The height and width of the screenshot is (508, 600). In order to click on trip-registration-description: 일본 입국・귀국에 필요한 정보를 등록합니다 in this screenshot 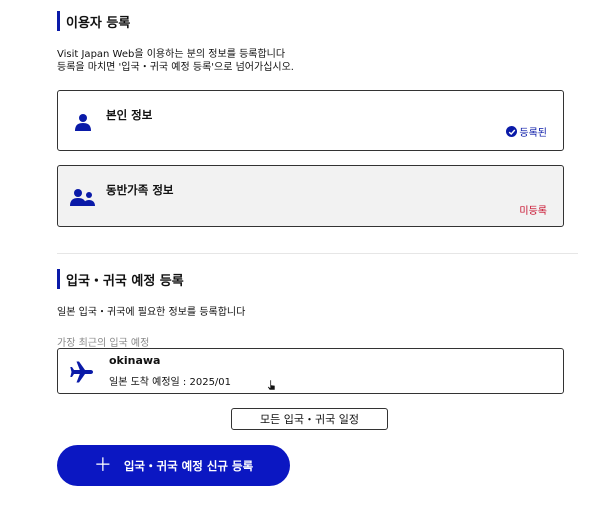, I will do `click(151, 312)`.